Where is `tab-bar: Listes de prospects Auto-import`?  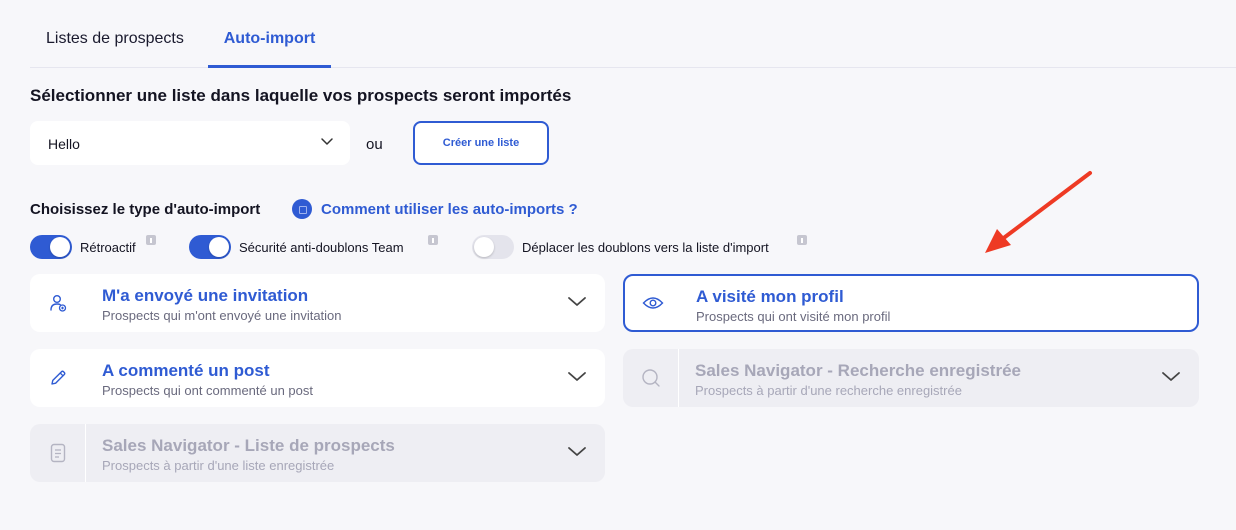 tab-bar: Listes de prospects Auto-import is located at coordinates (633, 34).